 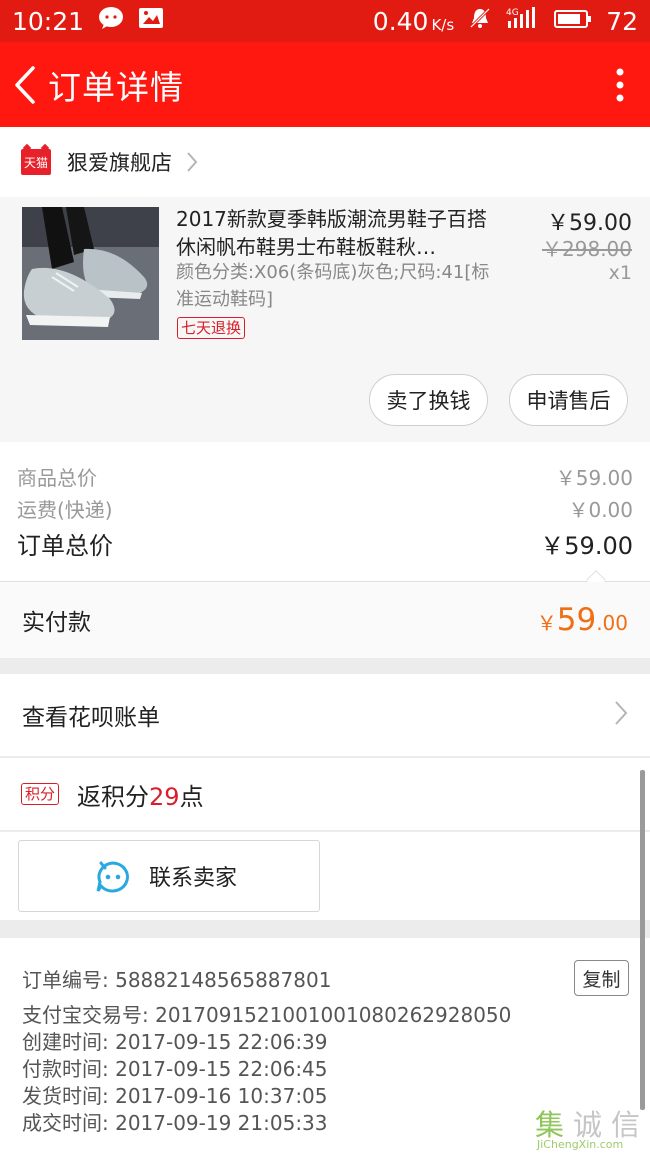 What do you see at coordinates (90, 273) in the screenshot?
I see `product-image` at bounding box center [90, 273].